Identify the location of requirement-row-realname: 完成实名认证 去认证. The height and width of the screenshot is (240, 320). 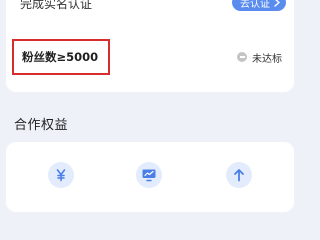
(150, 7).